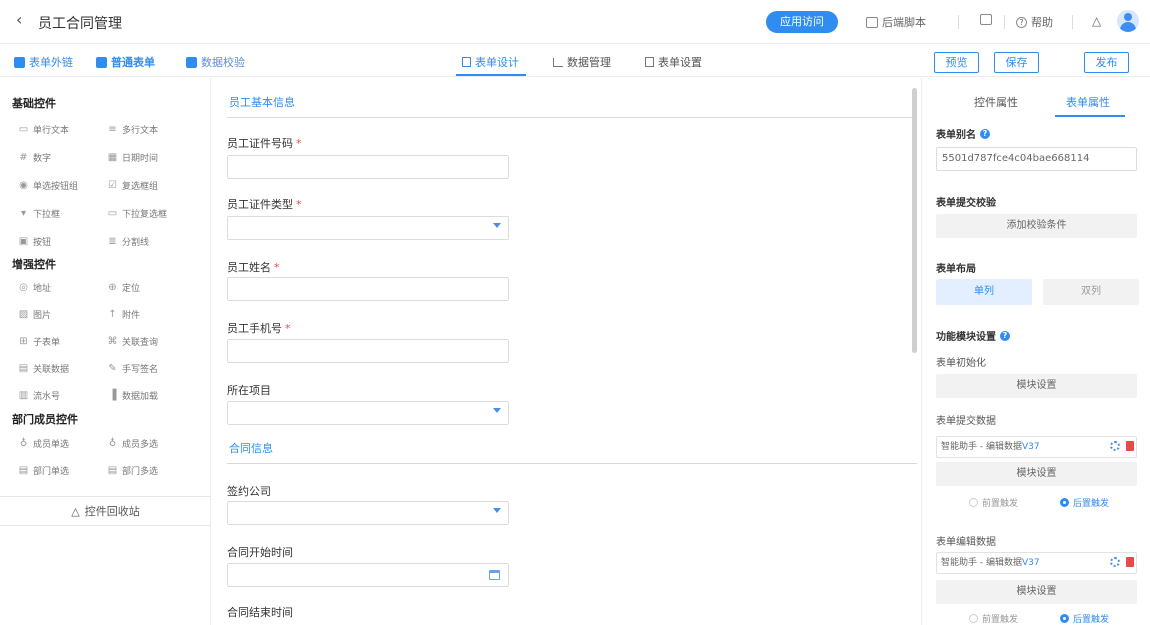 This screenshot has height=625, width=1150. Describe the element at coordinates (1036, 474) in the screenshot. I see `submit-module-button: 模块设置` at that location.